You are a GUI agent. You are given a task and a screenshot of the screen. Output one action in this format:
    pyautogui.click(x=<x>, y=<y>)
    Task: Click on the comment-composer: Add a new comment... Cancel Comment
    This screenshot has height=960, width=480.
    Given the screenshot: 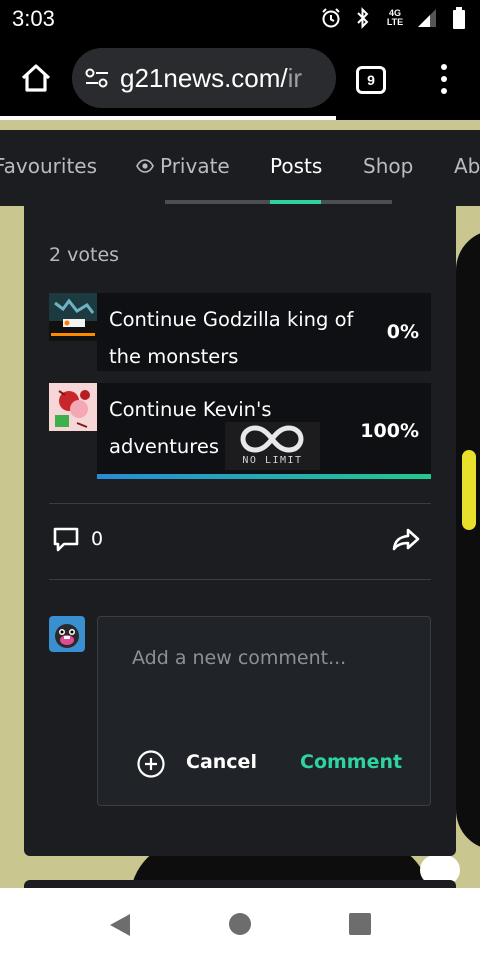 What is the action you would take?
    pyautogui.click(x=264, y=711)
    